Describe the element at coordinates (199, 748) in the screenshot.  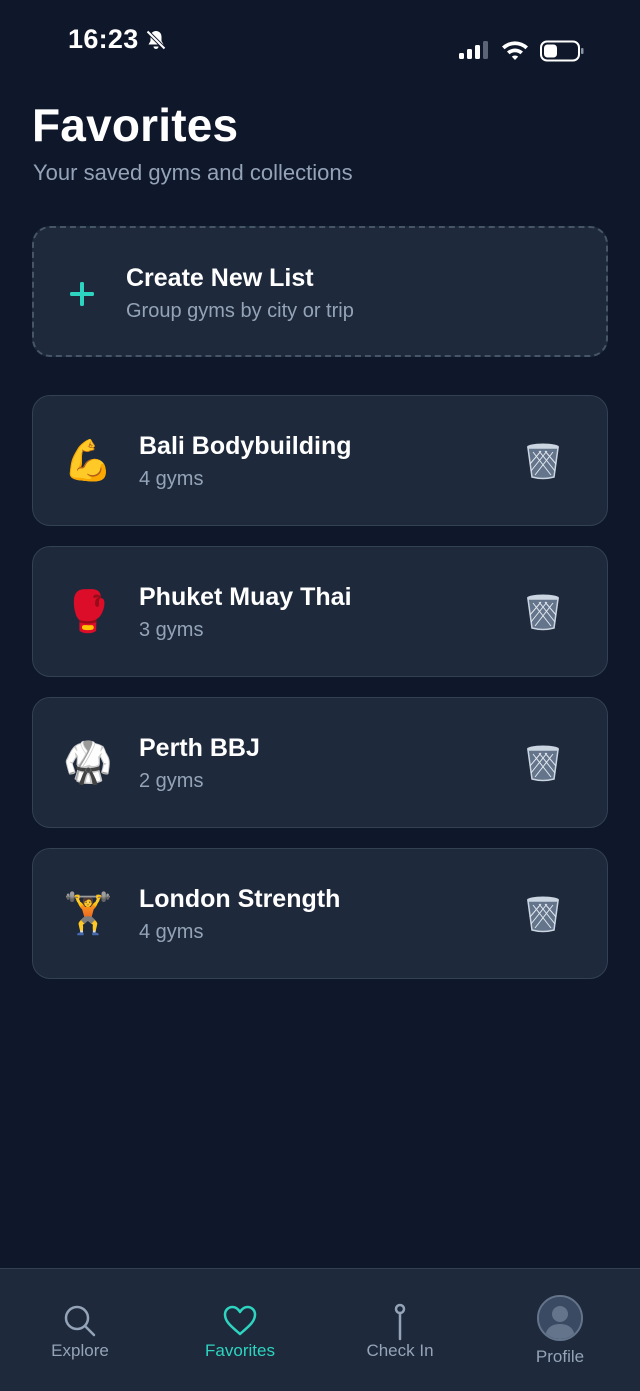
I see `list-name: Perth BBJ` at that location.